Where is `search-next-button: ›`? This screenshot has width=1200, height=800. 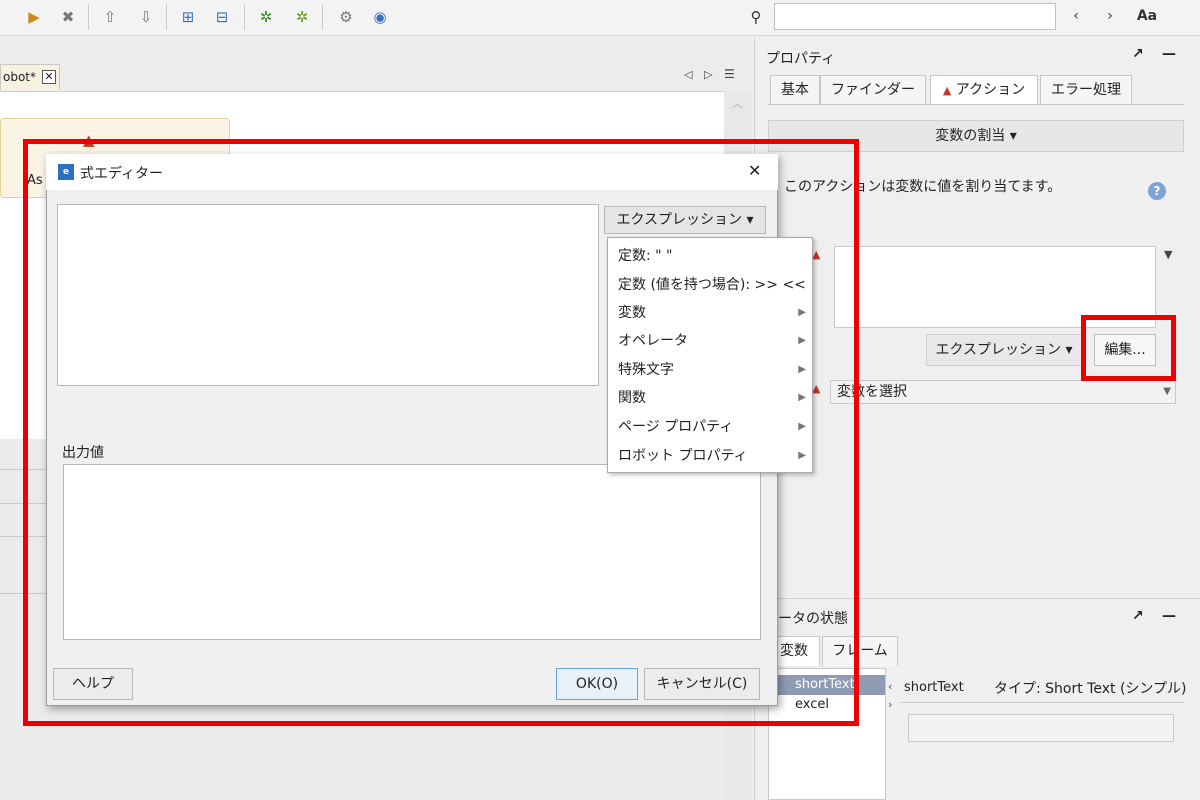 search-next-button: › is located at coordinates (1110, 16).